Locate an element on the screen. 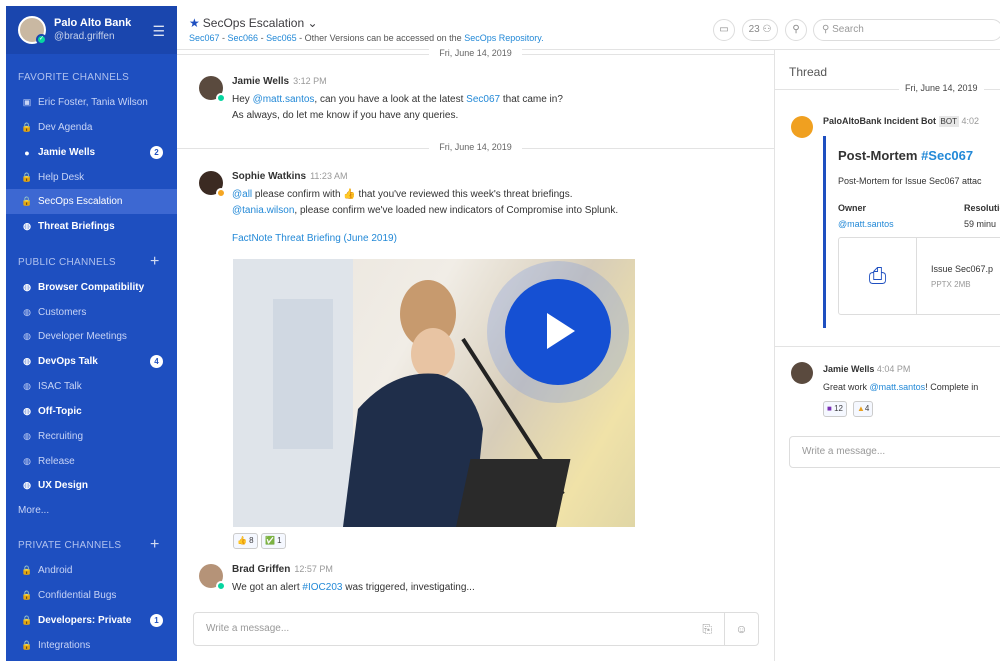 This screenshot has width=1000, height=667. reaction-2: ▲4 is located at coordinates (863, 409).